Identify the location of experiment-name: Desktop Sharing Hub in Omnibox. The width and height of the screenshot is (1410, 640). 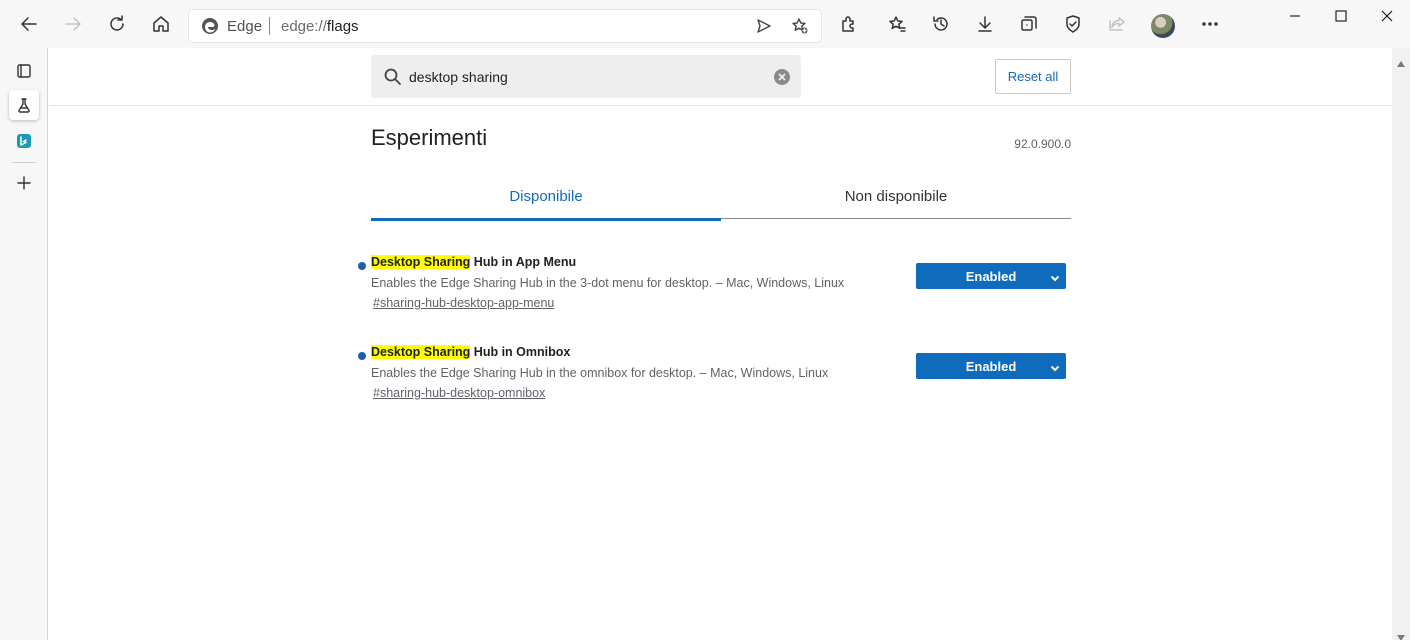
(470, 352).